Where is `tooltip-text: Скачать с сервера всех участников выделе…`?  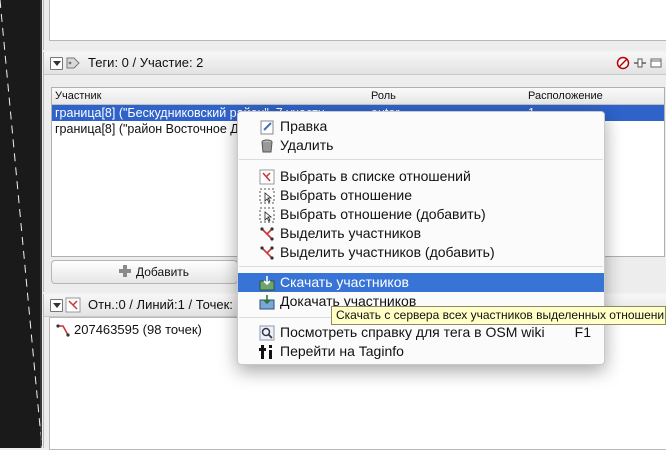 tooltip-text: Скачать с сервера всех участников выделе… is located at coordinates (501, 315).